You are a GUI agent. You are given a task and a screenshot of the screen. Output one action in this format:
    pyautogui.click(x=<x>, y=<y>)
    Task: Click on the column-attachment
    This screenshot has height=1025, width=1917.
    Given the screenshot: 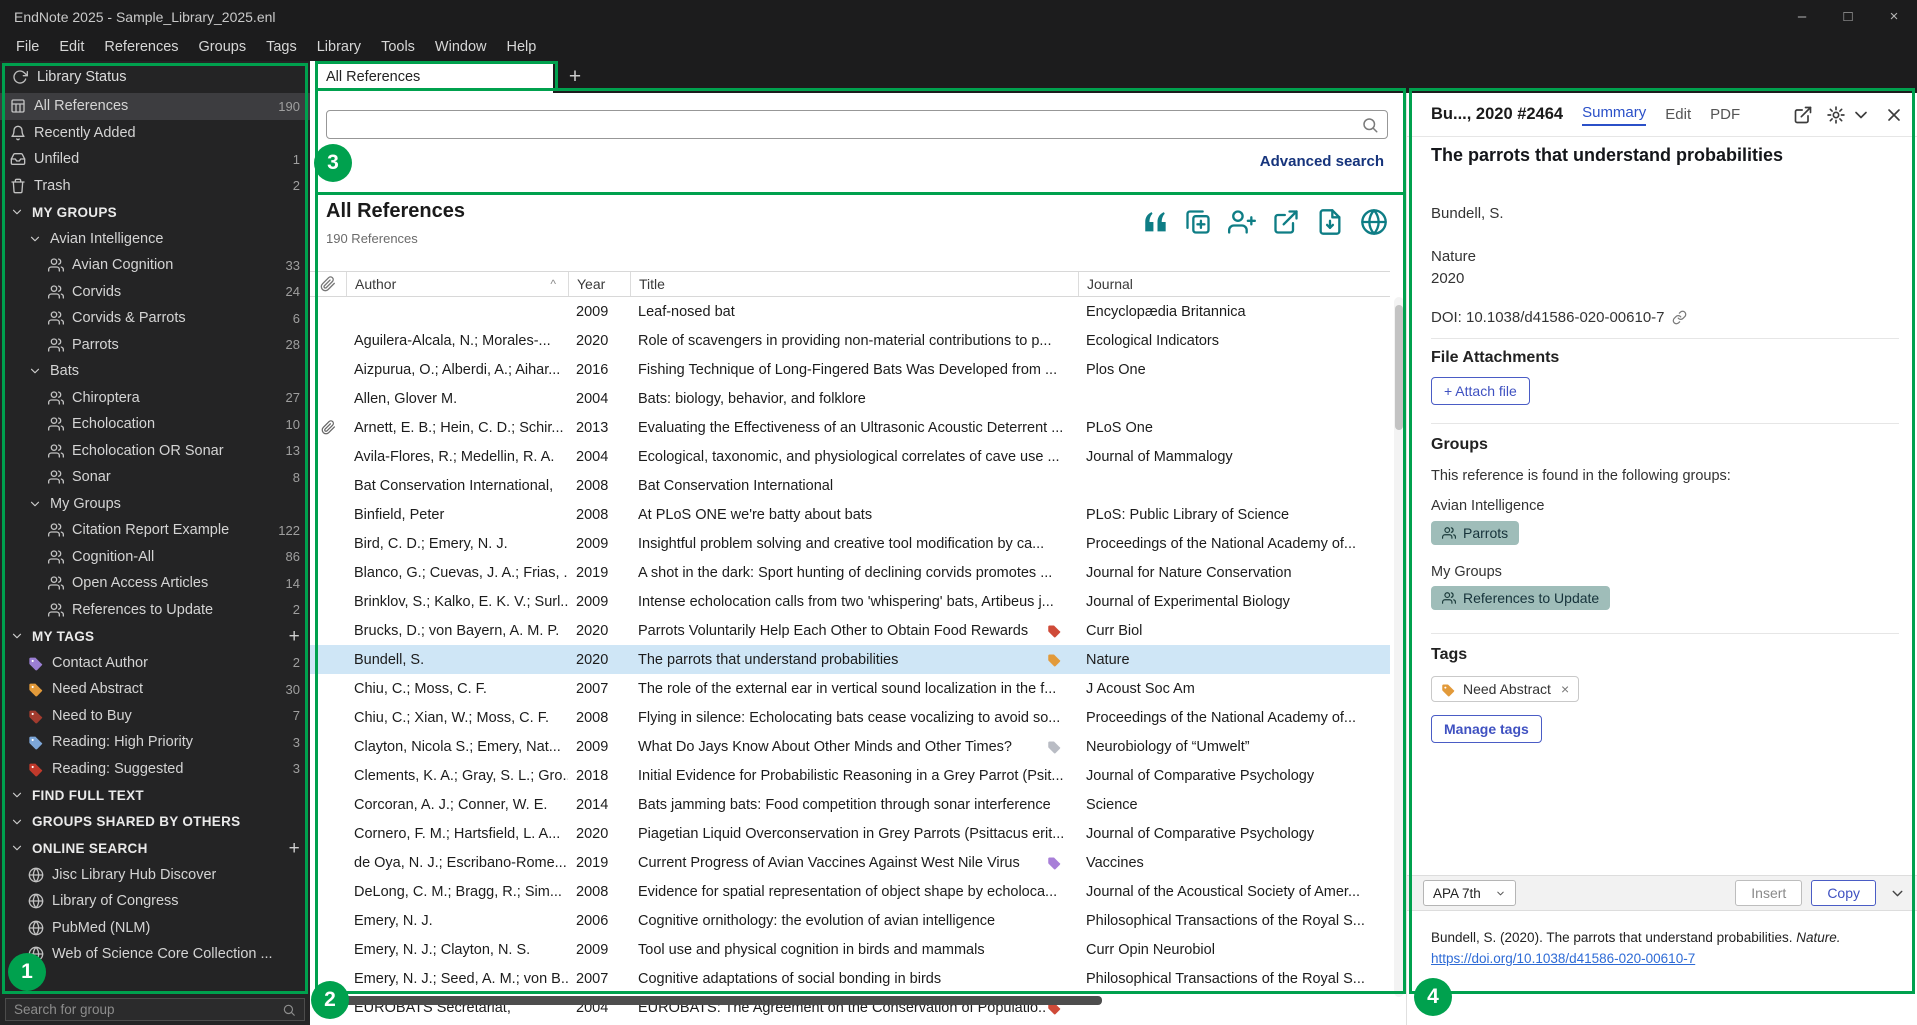 What is the action you would take?
    pyautogui.click(x=328, y=284)
    